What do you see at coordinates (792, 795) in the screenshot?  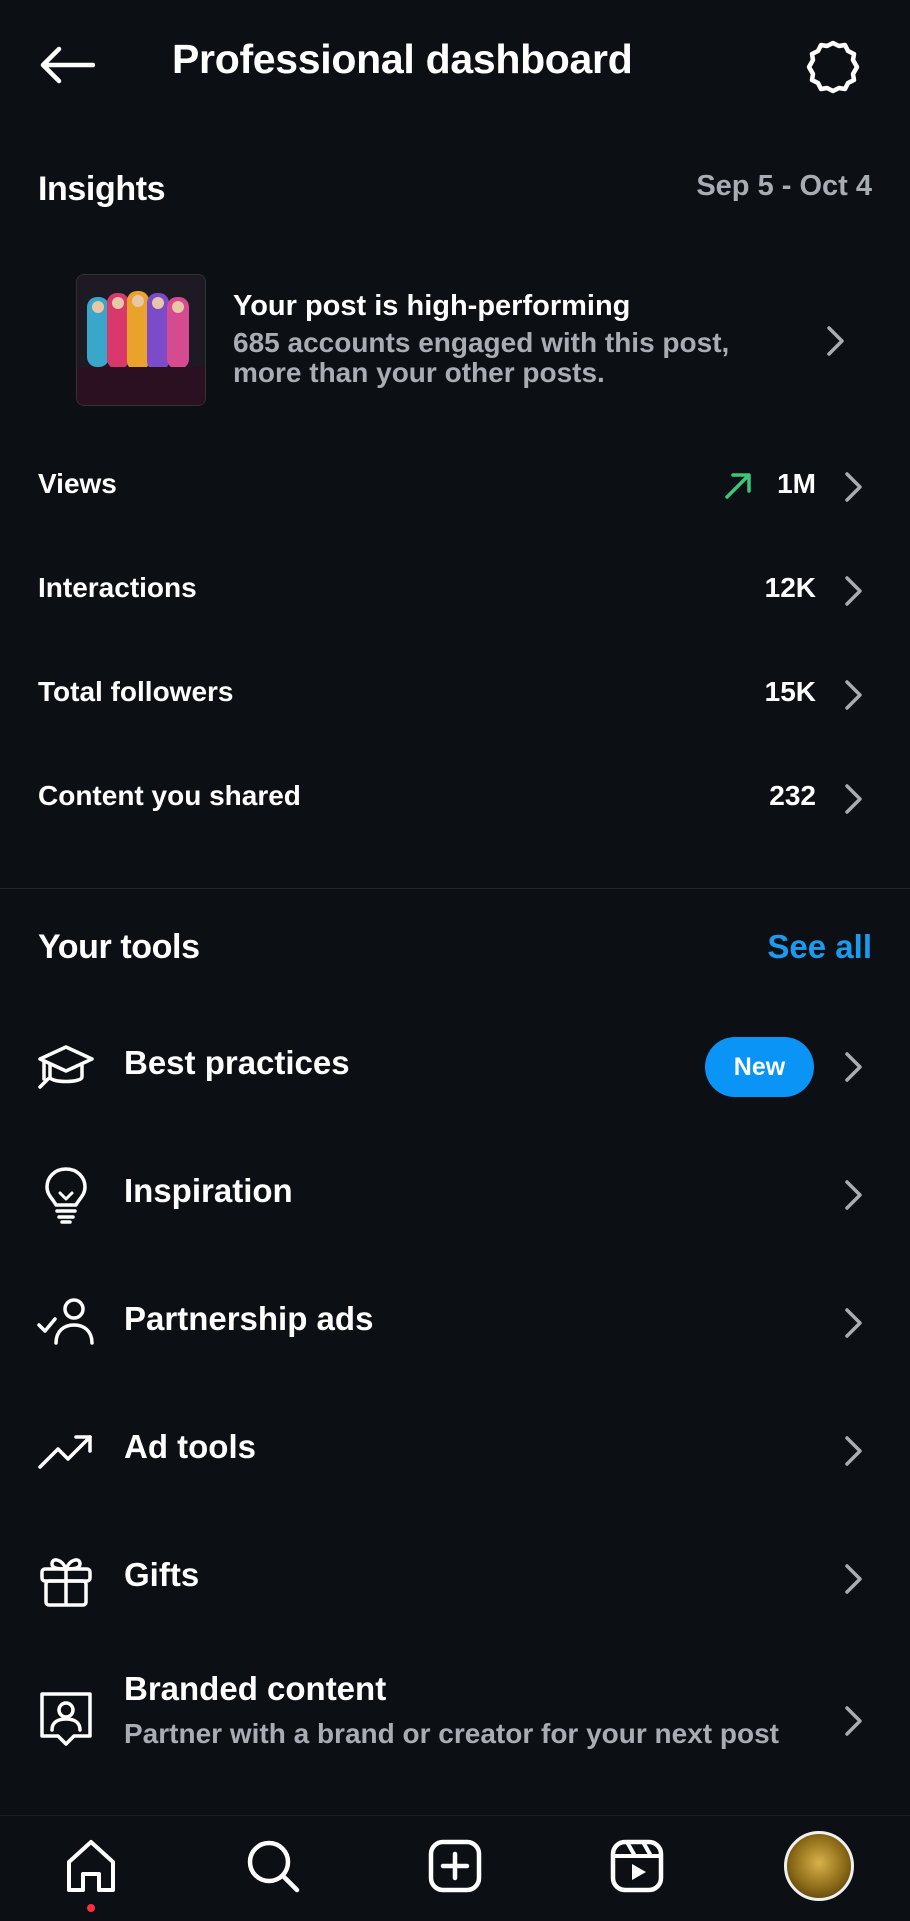 I see `metric-value: 232` at bounding box center [792, 795].